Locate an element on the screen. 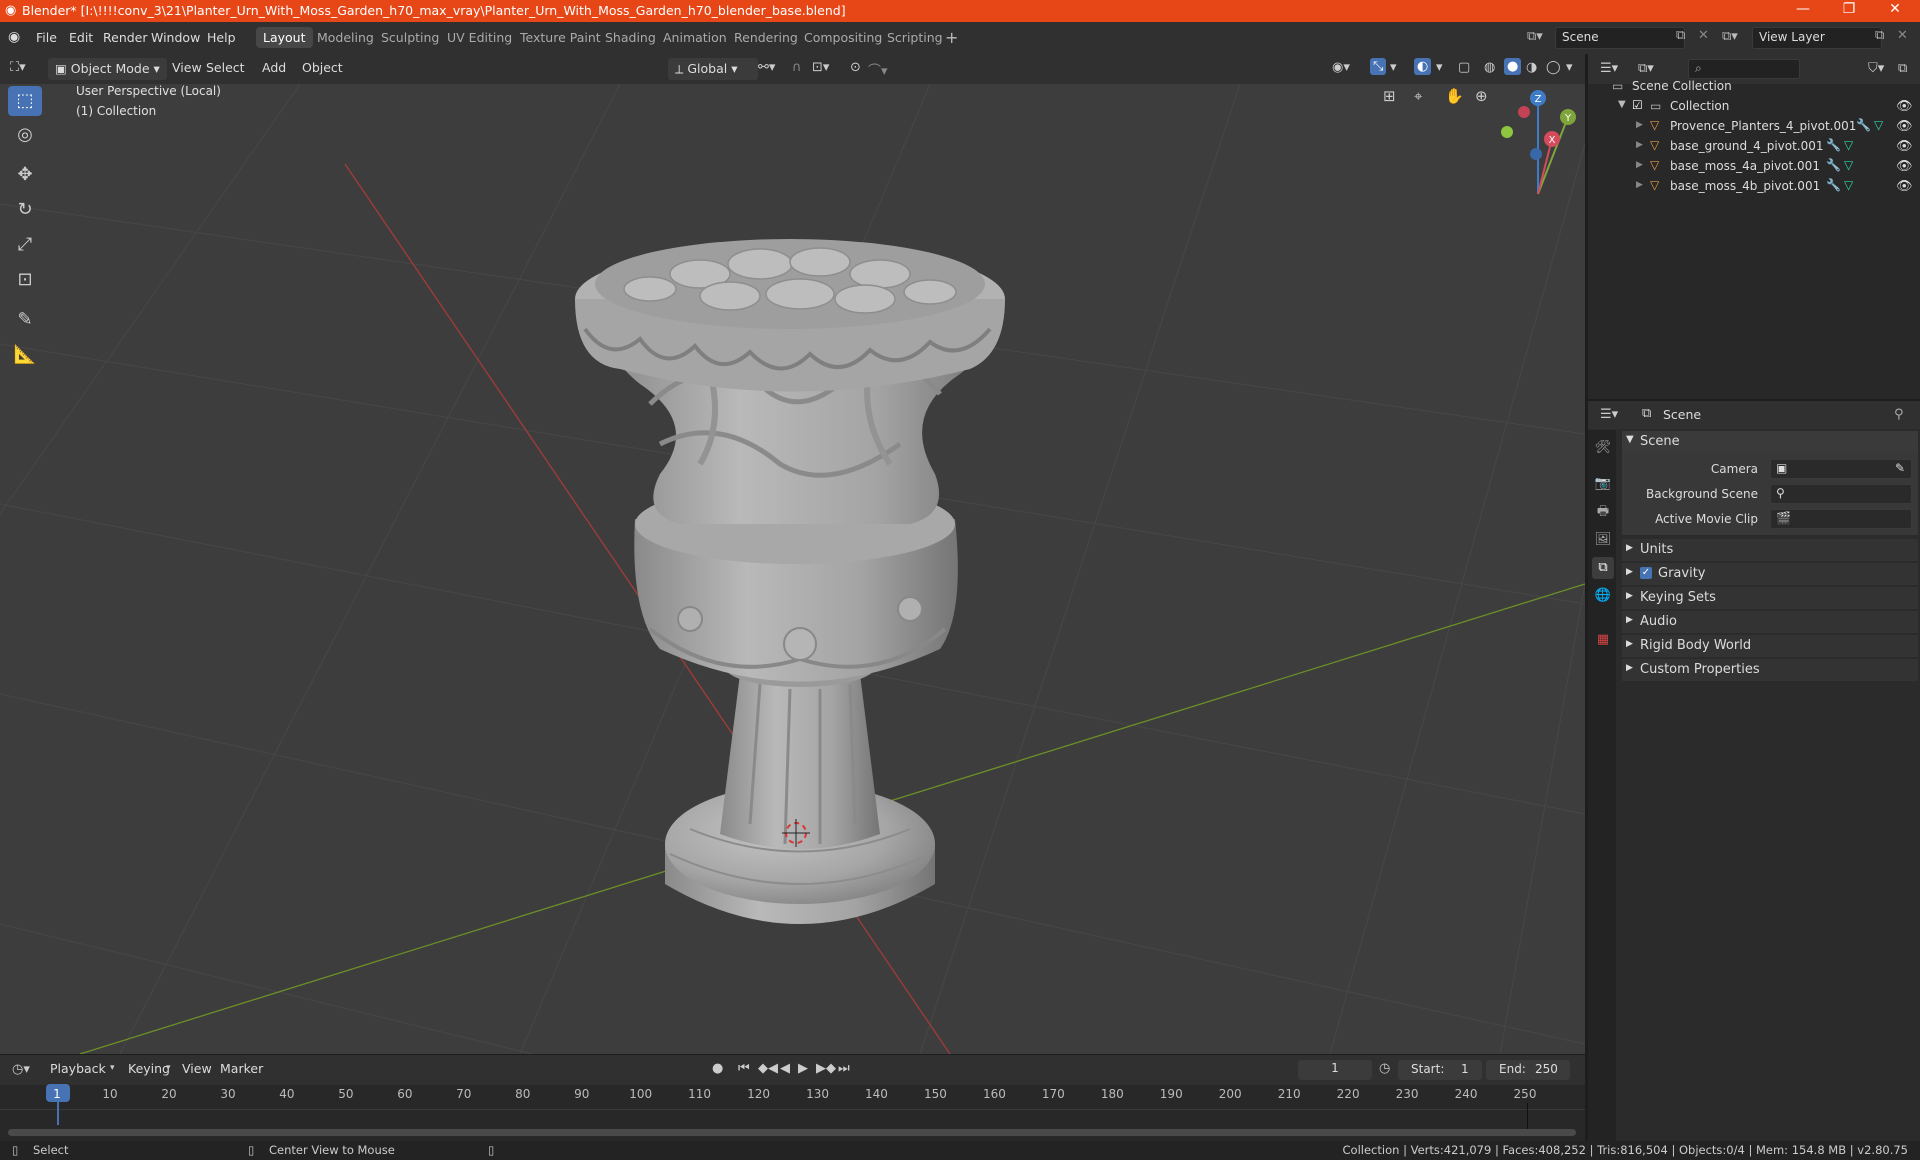 The height and width of the screenshot is (1160, 1920). select-box-tool-icon: ⬚ is located at coordinates (25, 101).